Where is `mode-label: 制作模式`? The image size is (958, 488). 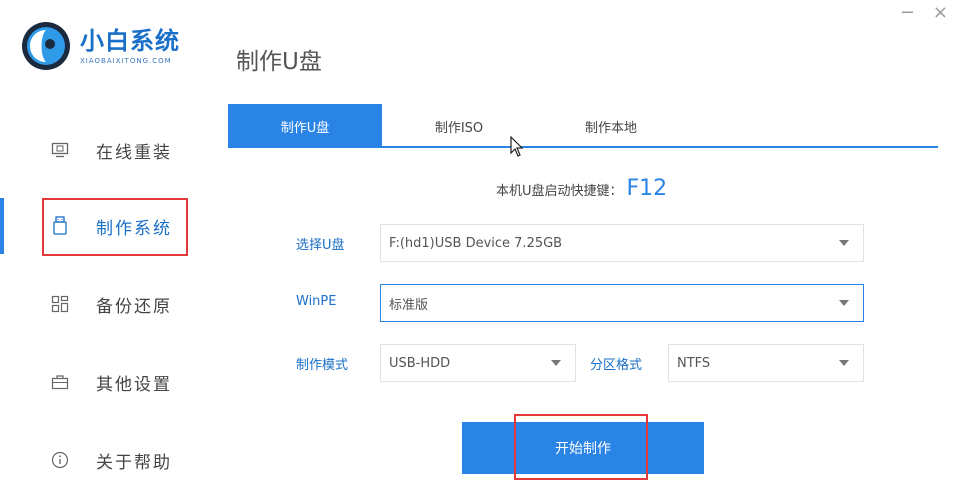 mode-label: 制作模式 is located at coordinates (322, 365).